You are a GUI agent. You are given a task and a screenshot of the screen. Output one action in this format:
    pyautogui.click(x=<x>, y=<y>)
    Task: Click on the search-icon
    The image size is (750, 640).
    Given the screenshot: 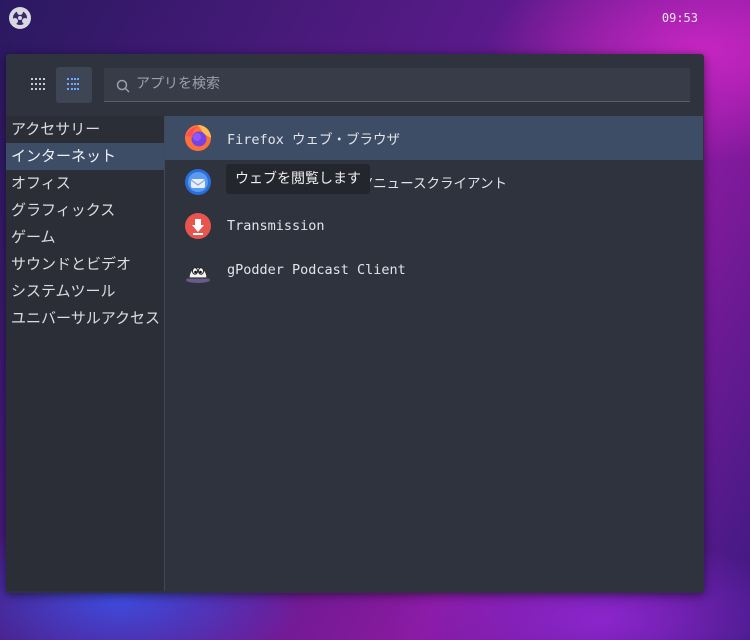 What is the action you would take?
    pyautogui.click(x=123, y=87)
    